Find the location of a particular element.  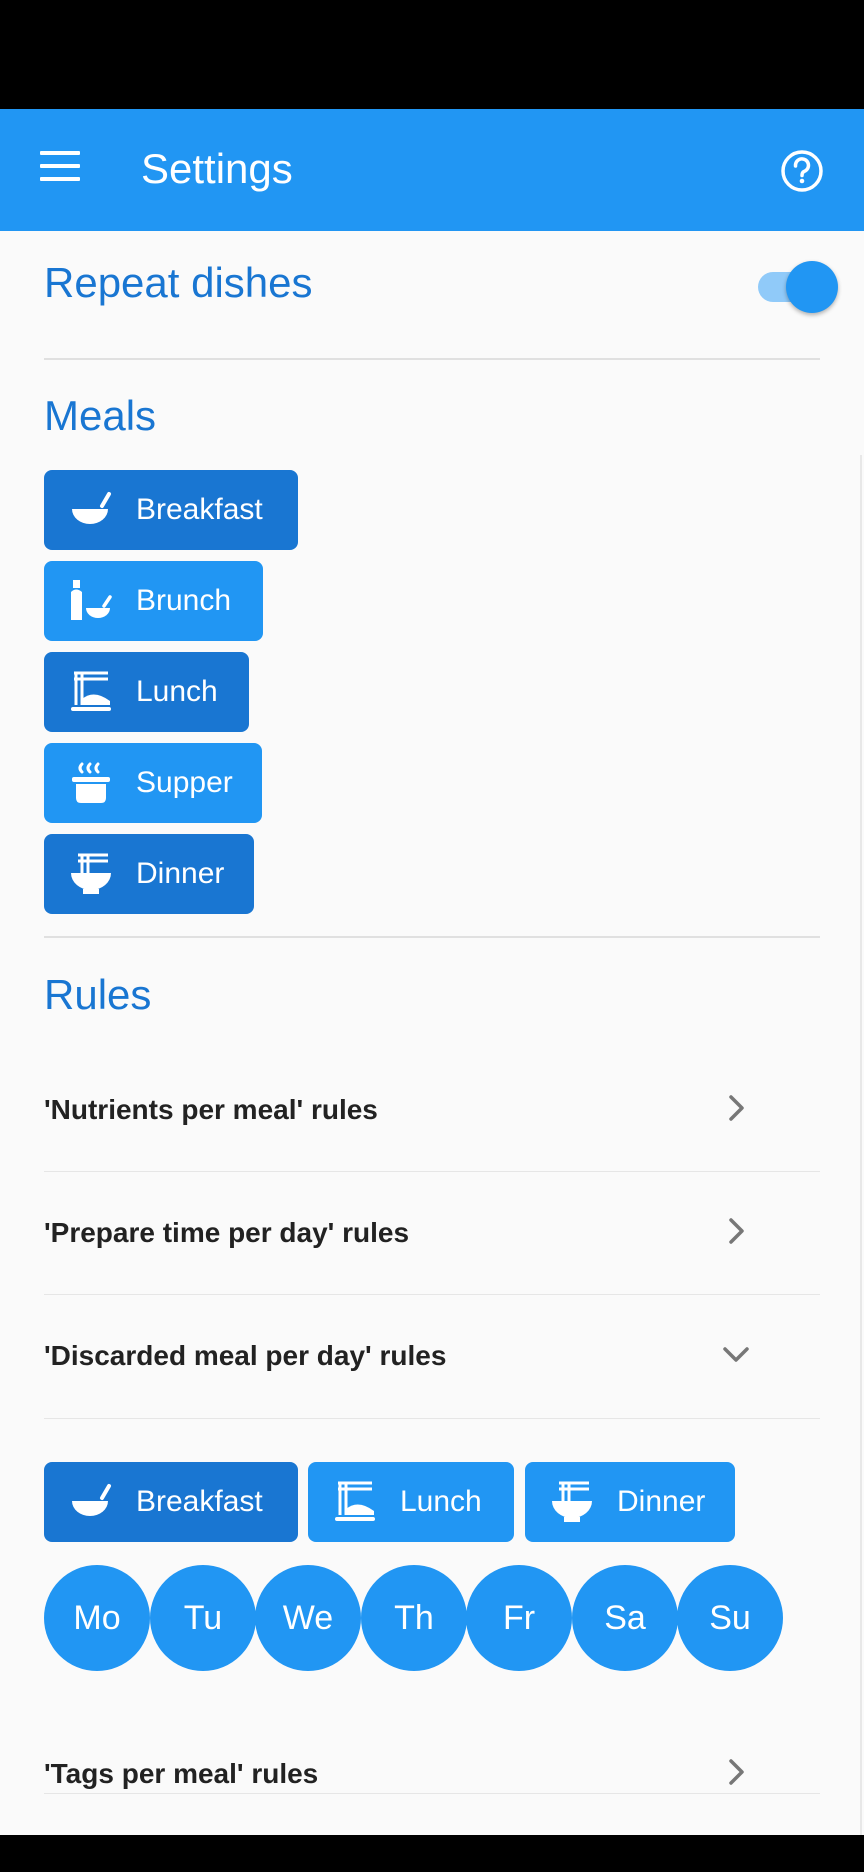

discarded-chip-lunch: Lunch is located at coordinates (411, 1502).